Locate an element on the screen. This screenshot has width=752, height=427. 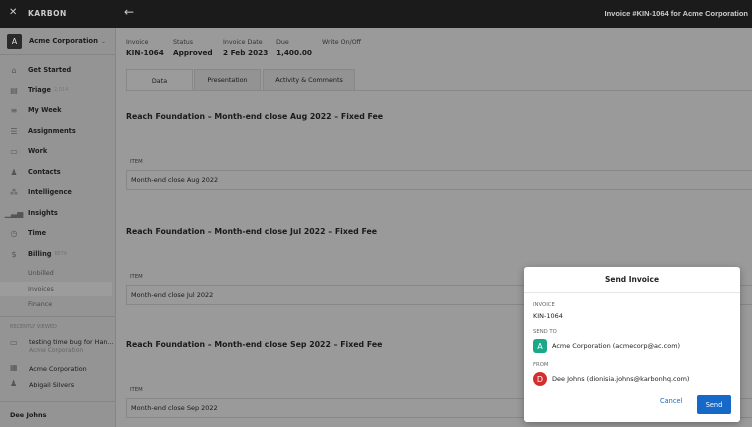
sidebar-item-work: ▭ Work is located at coordinates (58, 151).